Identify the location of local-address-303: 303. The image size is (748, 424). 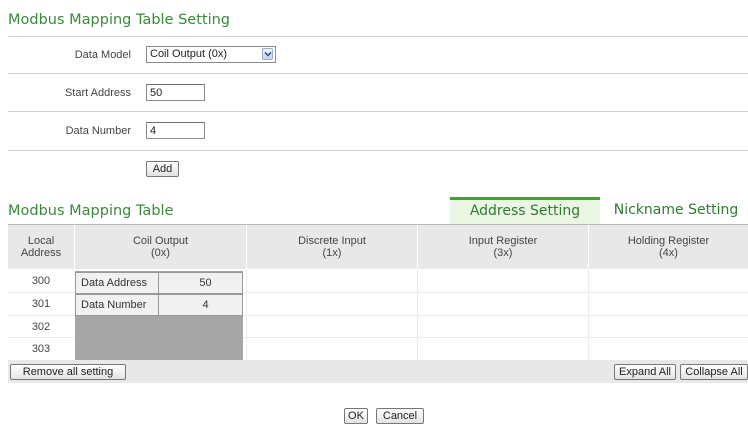
(41, 349).